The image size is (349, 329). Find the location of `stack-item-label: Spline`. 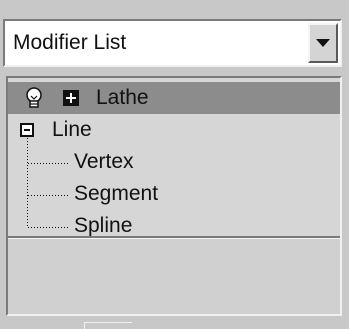

stack-item-label: Spline is located at coordinates (103, 225).